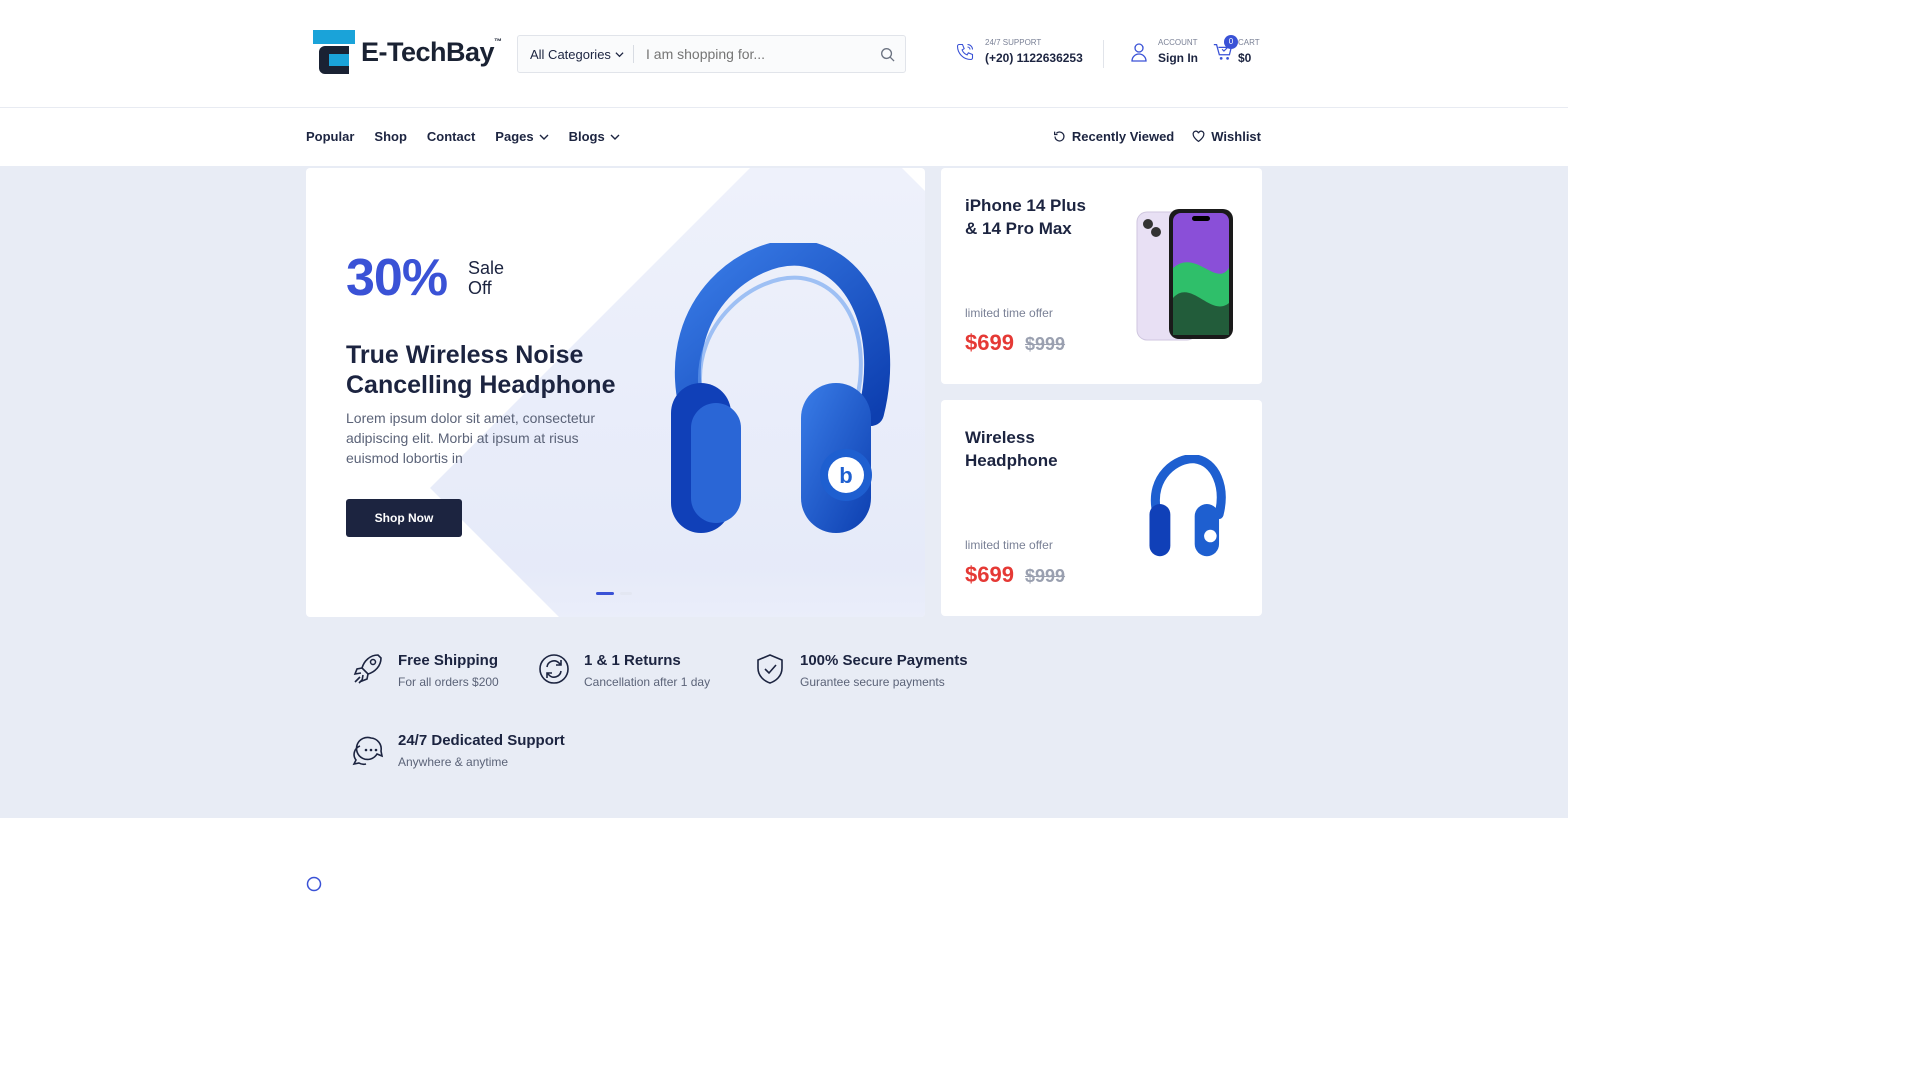 The width and height of the screenshot is (1920, 1080). What do you see at coordinates (1184, 275) in the screenshot?
I see `iphone-image` at bounding box center [1184, 275].